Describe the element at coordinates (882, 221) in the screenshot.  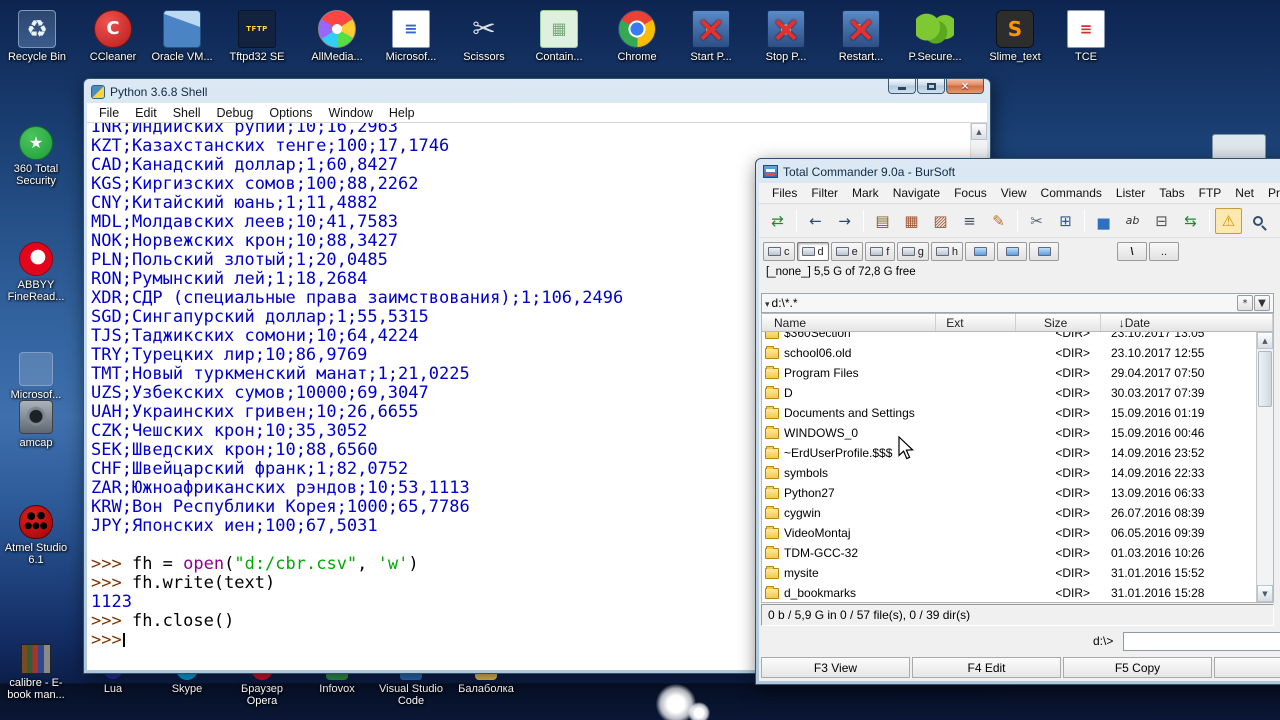
I see `open-dir-icon: ▤` at that location.